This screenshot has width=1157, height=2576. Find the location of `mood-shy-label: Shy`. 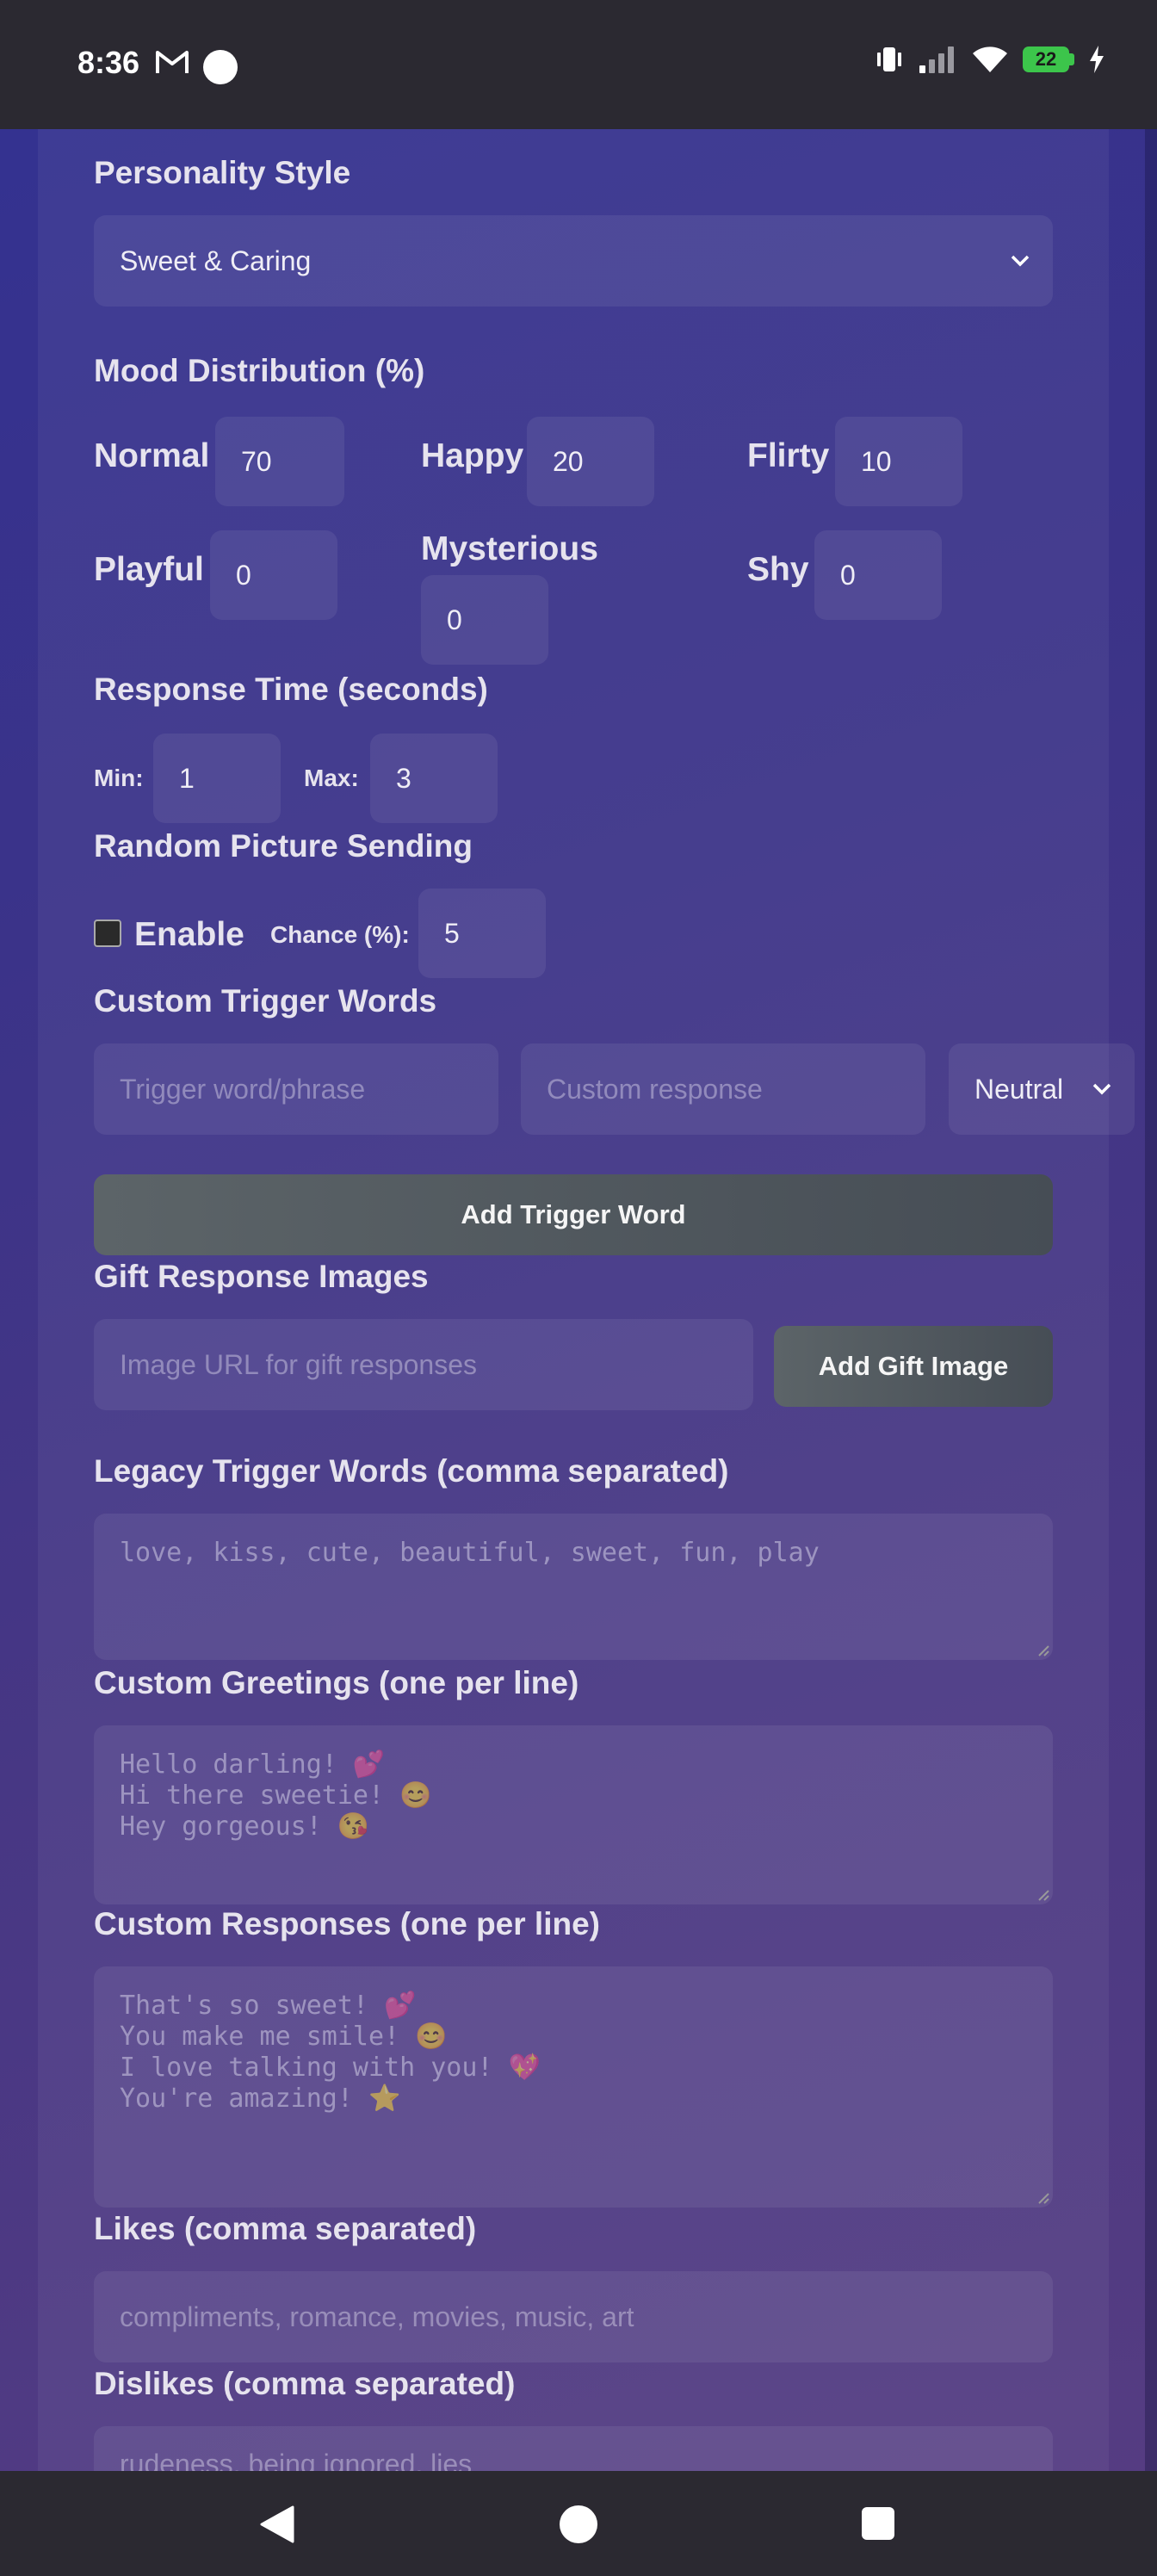

mood-shy-label: Shy is located at coordinates (778, 570).